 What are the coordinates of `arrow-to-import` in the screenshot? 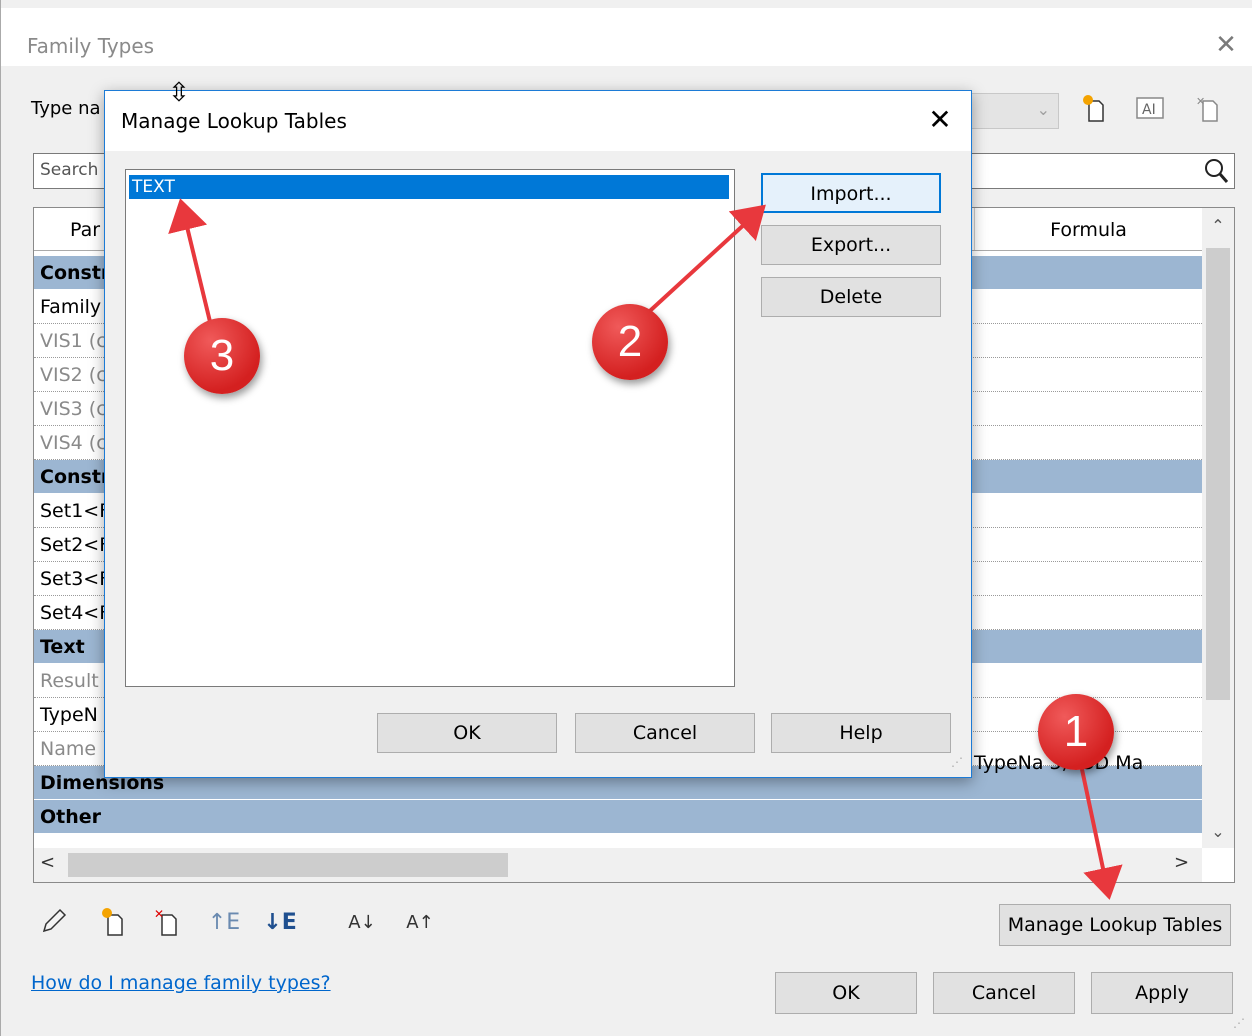 It's located at (702, 263).